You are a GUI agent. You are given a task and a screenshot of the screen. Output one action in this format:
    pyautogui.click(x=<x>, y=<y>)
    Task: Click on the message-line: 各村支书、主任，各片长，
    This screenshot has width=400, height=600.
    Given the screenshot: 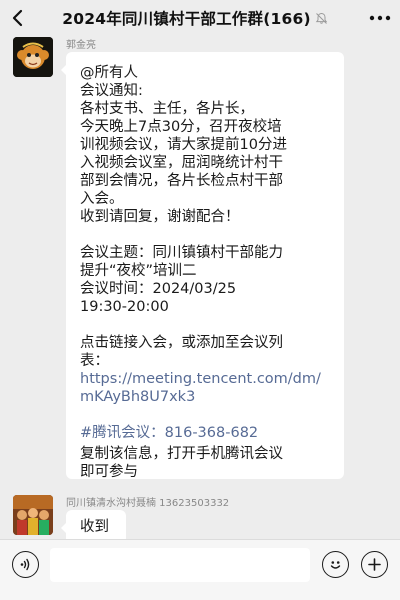 What is the action you would take?
    pyautogui.click(x=167, y=109)
    